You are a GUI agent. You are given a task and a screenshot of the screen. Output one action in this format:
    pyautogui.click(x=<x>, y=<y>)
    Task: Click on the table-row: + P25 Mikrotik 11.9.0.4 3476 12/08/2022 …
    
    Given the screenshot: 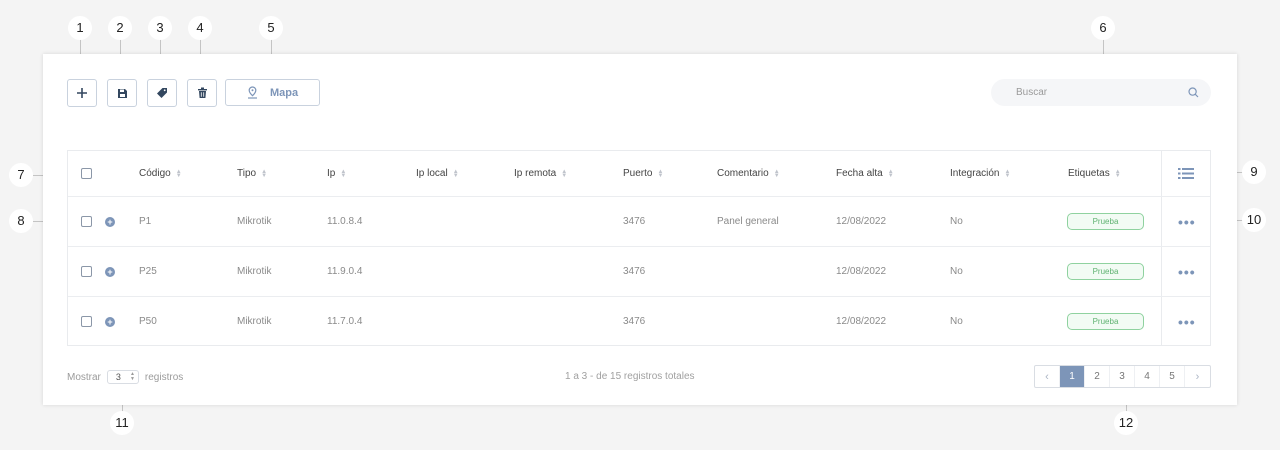 What is the action you would take?
    pyautogui.click(x=639, y=272)
    